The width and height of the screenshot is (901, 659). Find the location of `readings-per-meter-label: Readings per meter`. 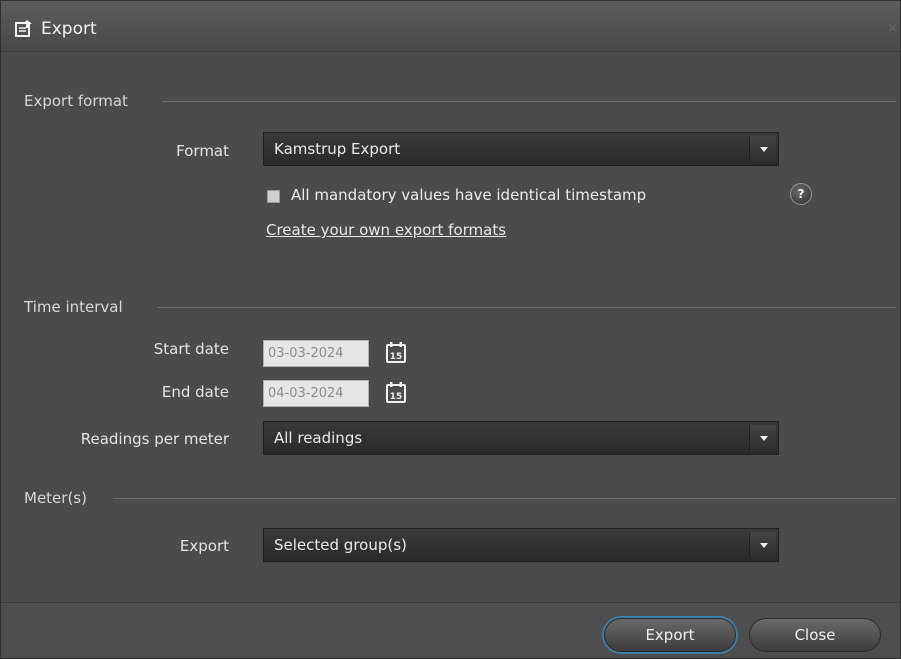

readings-per-meter-label: Readings per meter is located at coordinates (154, 439).